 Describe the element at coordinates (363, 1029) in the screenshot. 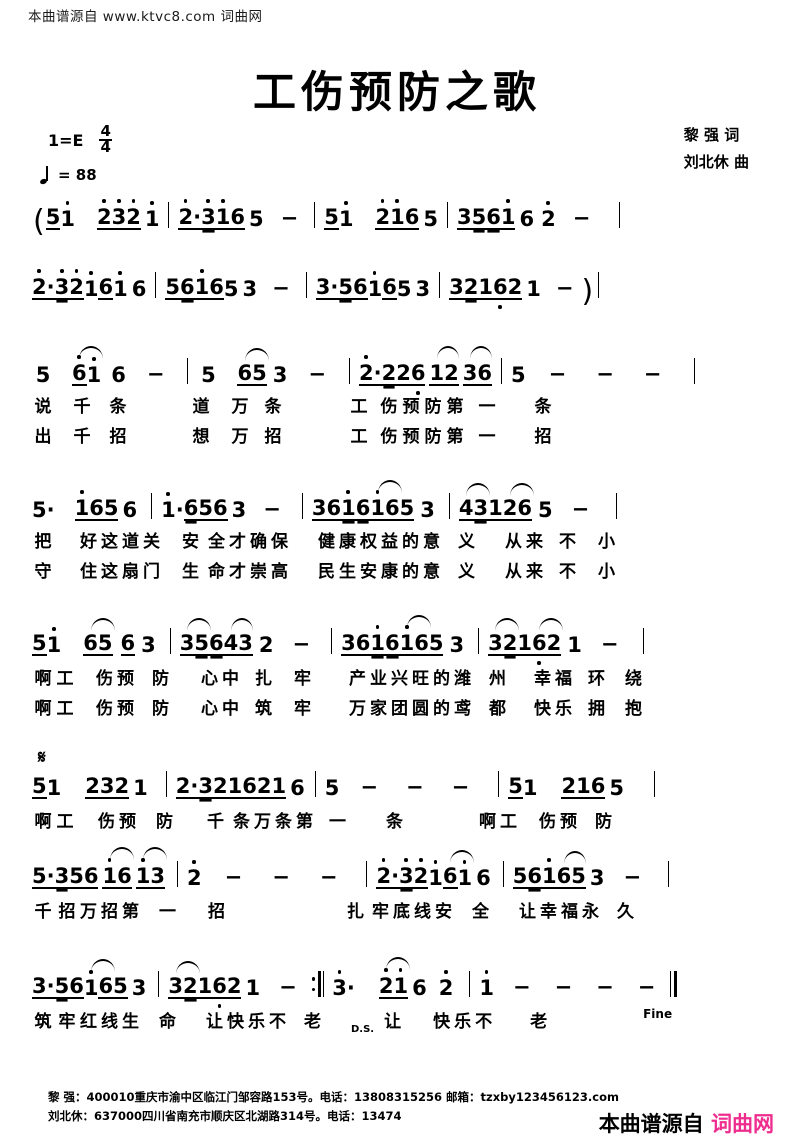

I see `ds-mark: D.S.` at that location.